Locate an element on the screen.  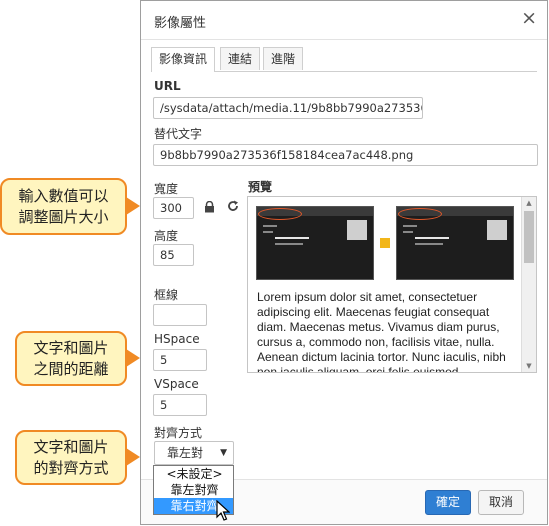
mouse-cursor-icon is located at coordinates (223, 512).